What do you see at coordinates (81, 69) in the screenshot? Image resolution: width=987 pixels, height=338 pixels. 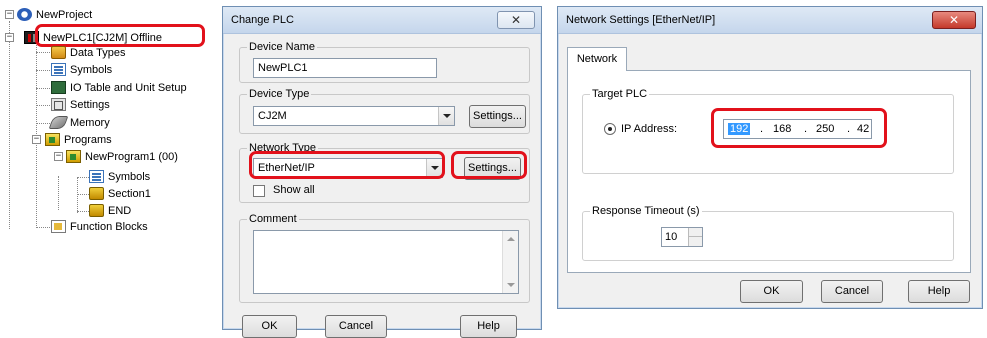 I see `tree-item-symbols: Symbols` at bounding box center [81, 69].